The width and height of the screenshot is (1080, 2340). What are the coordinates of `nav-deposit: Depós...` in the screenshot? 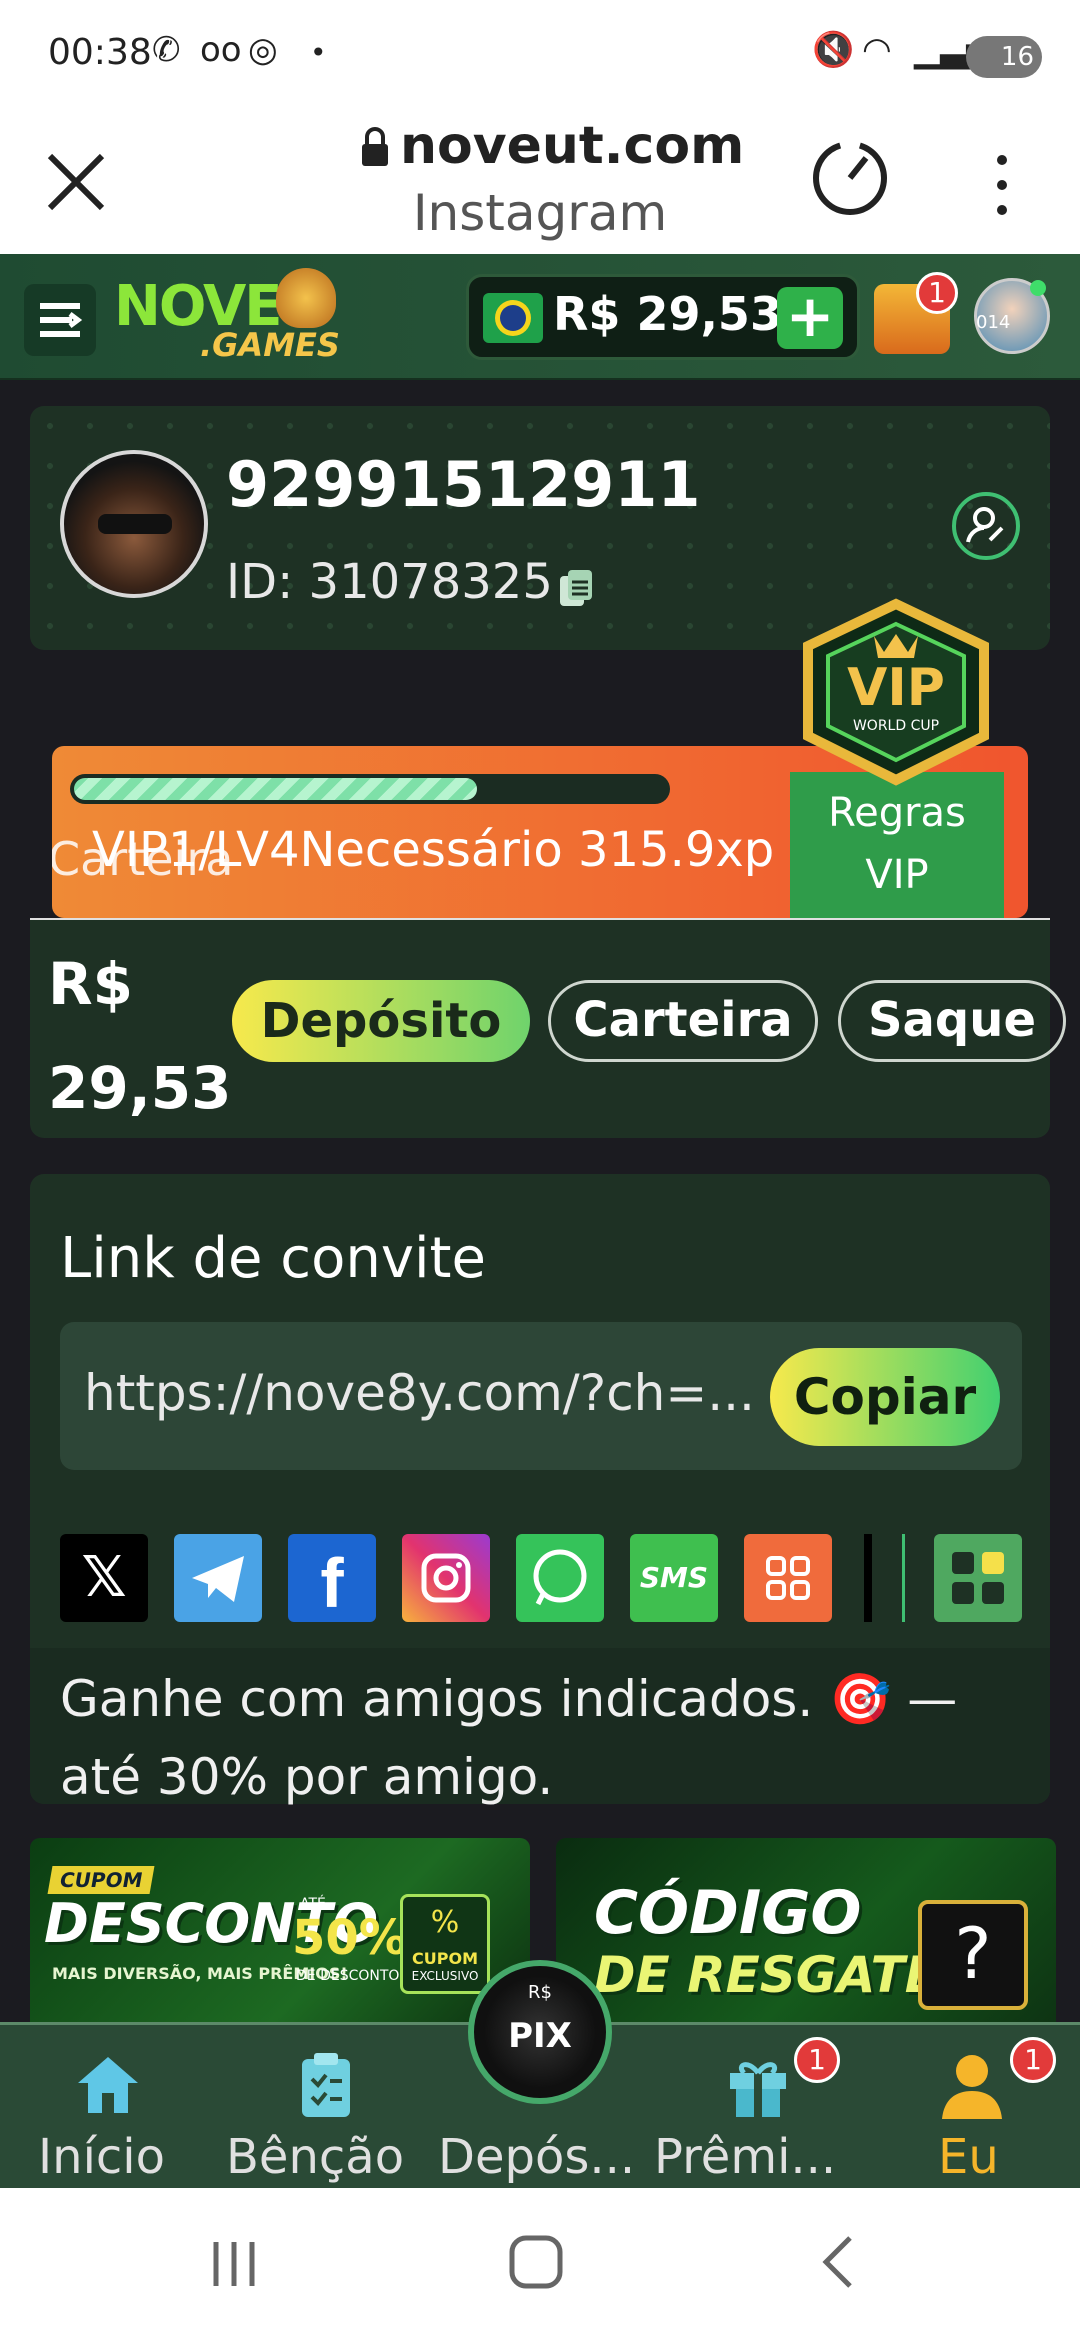 It's located at (536, 2157).